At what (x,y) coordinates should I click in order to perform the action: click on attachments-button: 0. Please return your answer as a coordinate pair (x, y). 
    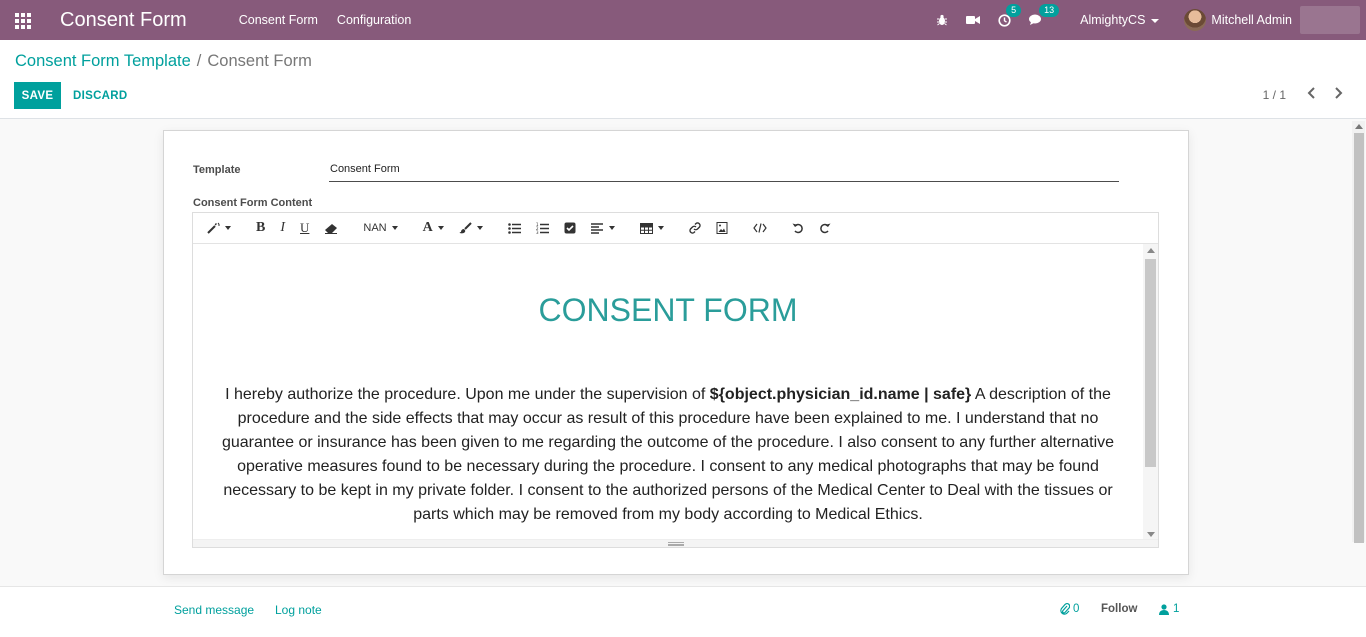
    Looking at the image, I should click on (1069, 609).